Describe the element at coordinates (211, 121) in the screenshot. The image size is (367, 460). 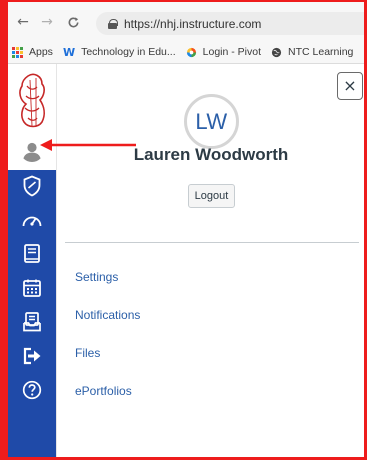
I see `avatar: LW` at that location.